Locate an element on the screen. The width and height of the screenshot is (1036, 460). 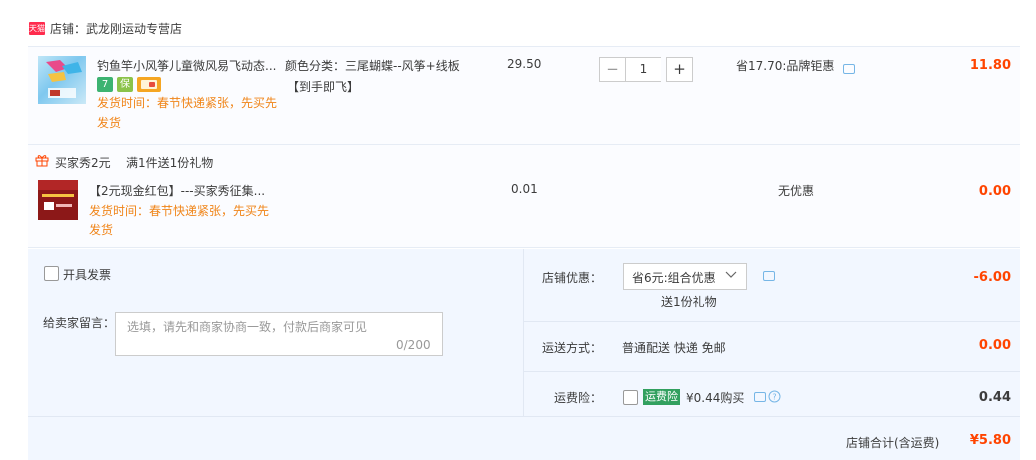
invoice-label: 开具发票 is located at coordinates (87, 275).